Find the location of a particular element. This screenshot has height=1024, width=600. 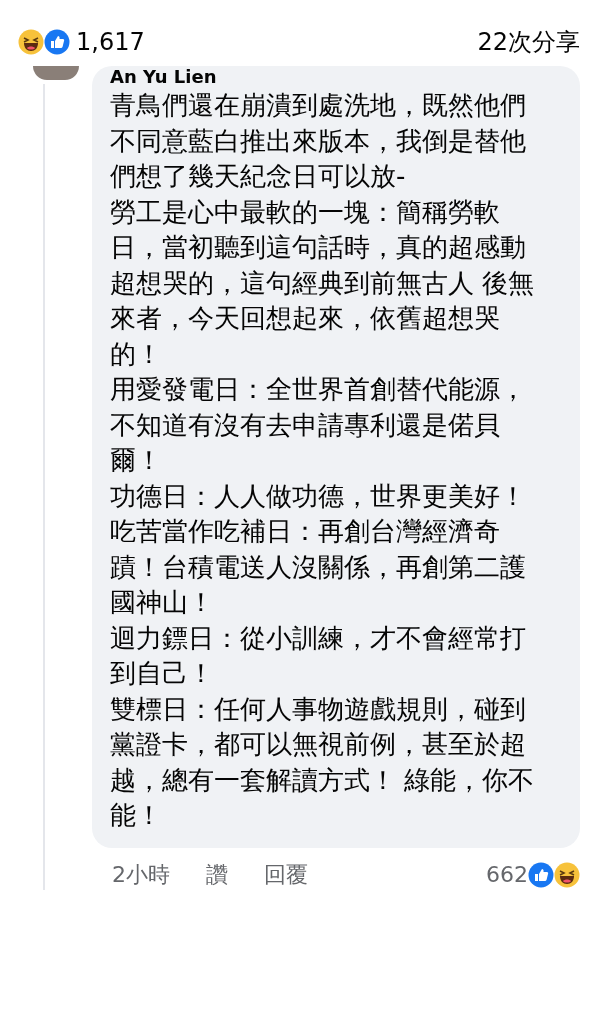

comment-paragraph: 用愛發電日：全世界首創替代能源，不知道有沒有去申請專利還是偌貝爾！ is located at coordinates (318, 425).